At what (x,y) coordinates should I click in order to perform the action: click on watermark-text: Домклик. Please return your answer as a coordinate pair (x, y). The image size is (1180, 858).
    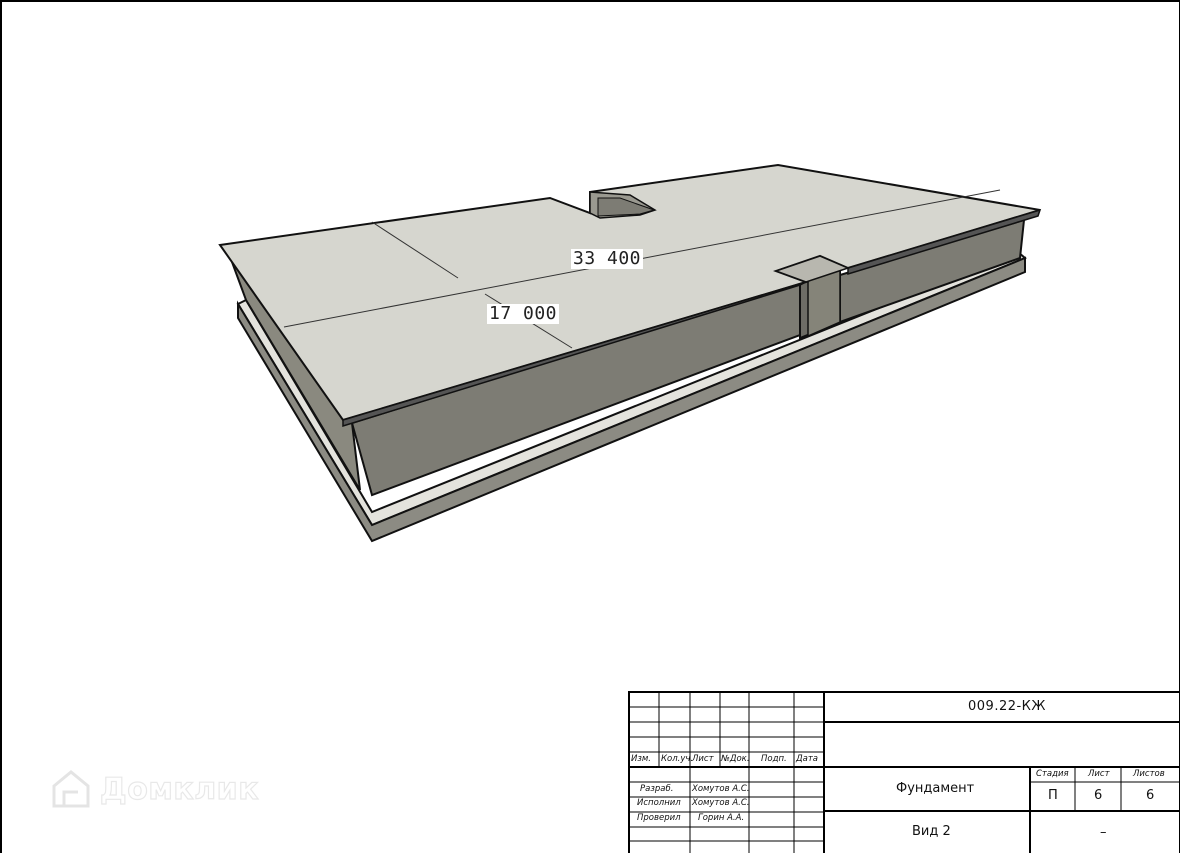
    Looking at the image, I should click on (179, 789).